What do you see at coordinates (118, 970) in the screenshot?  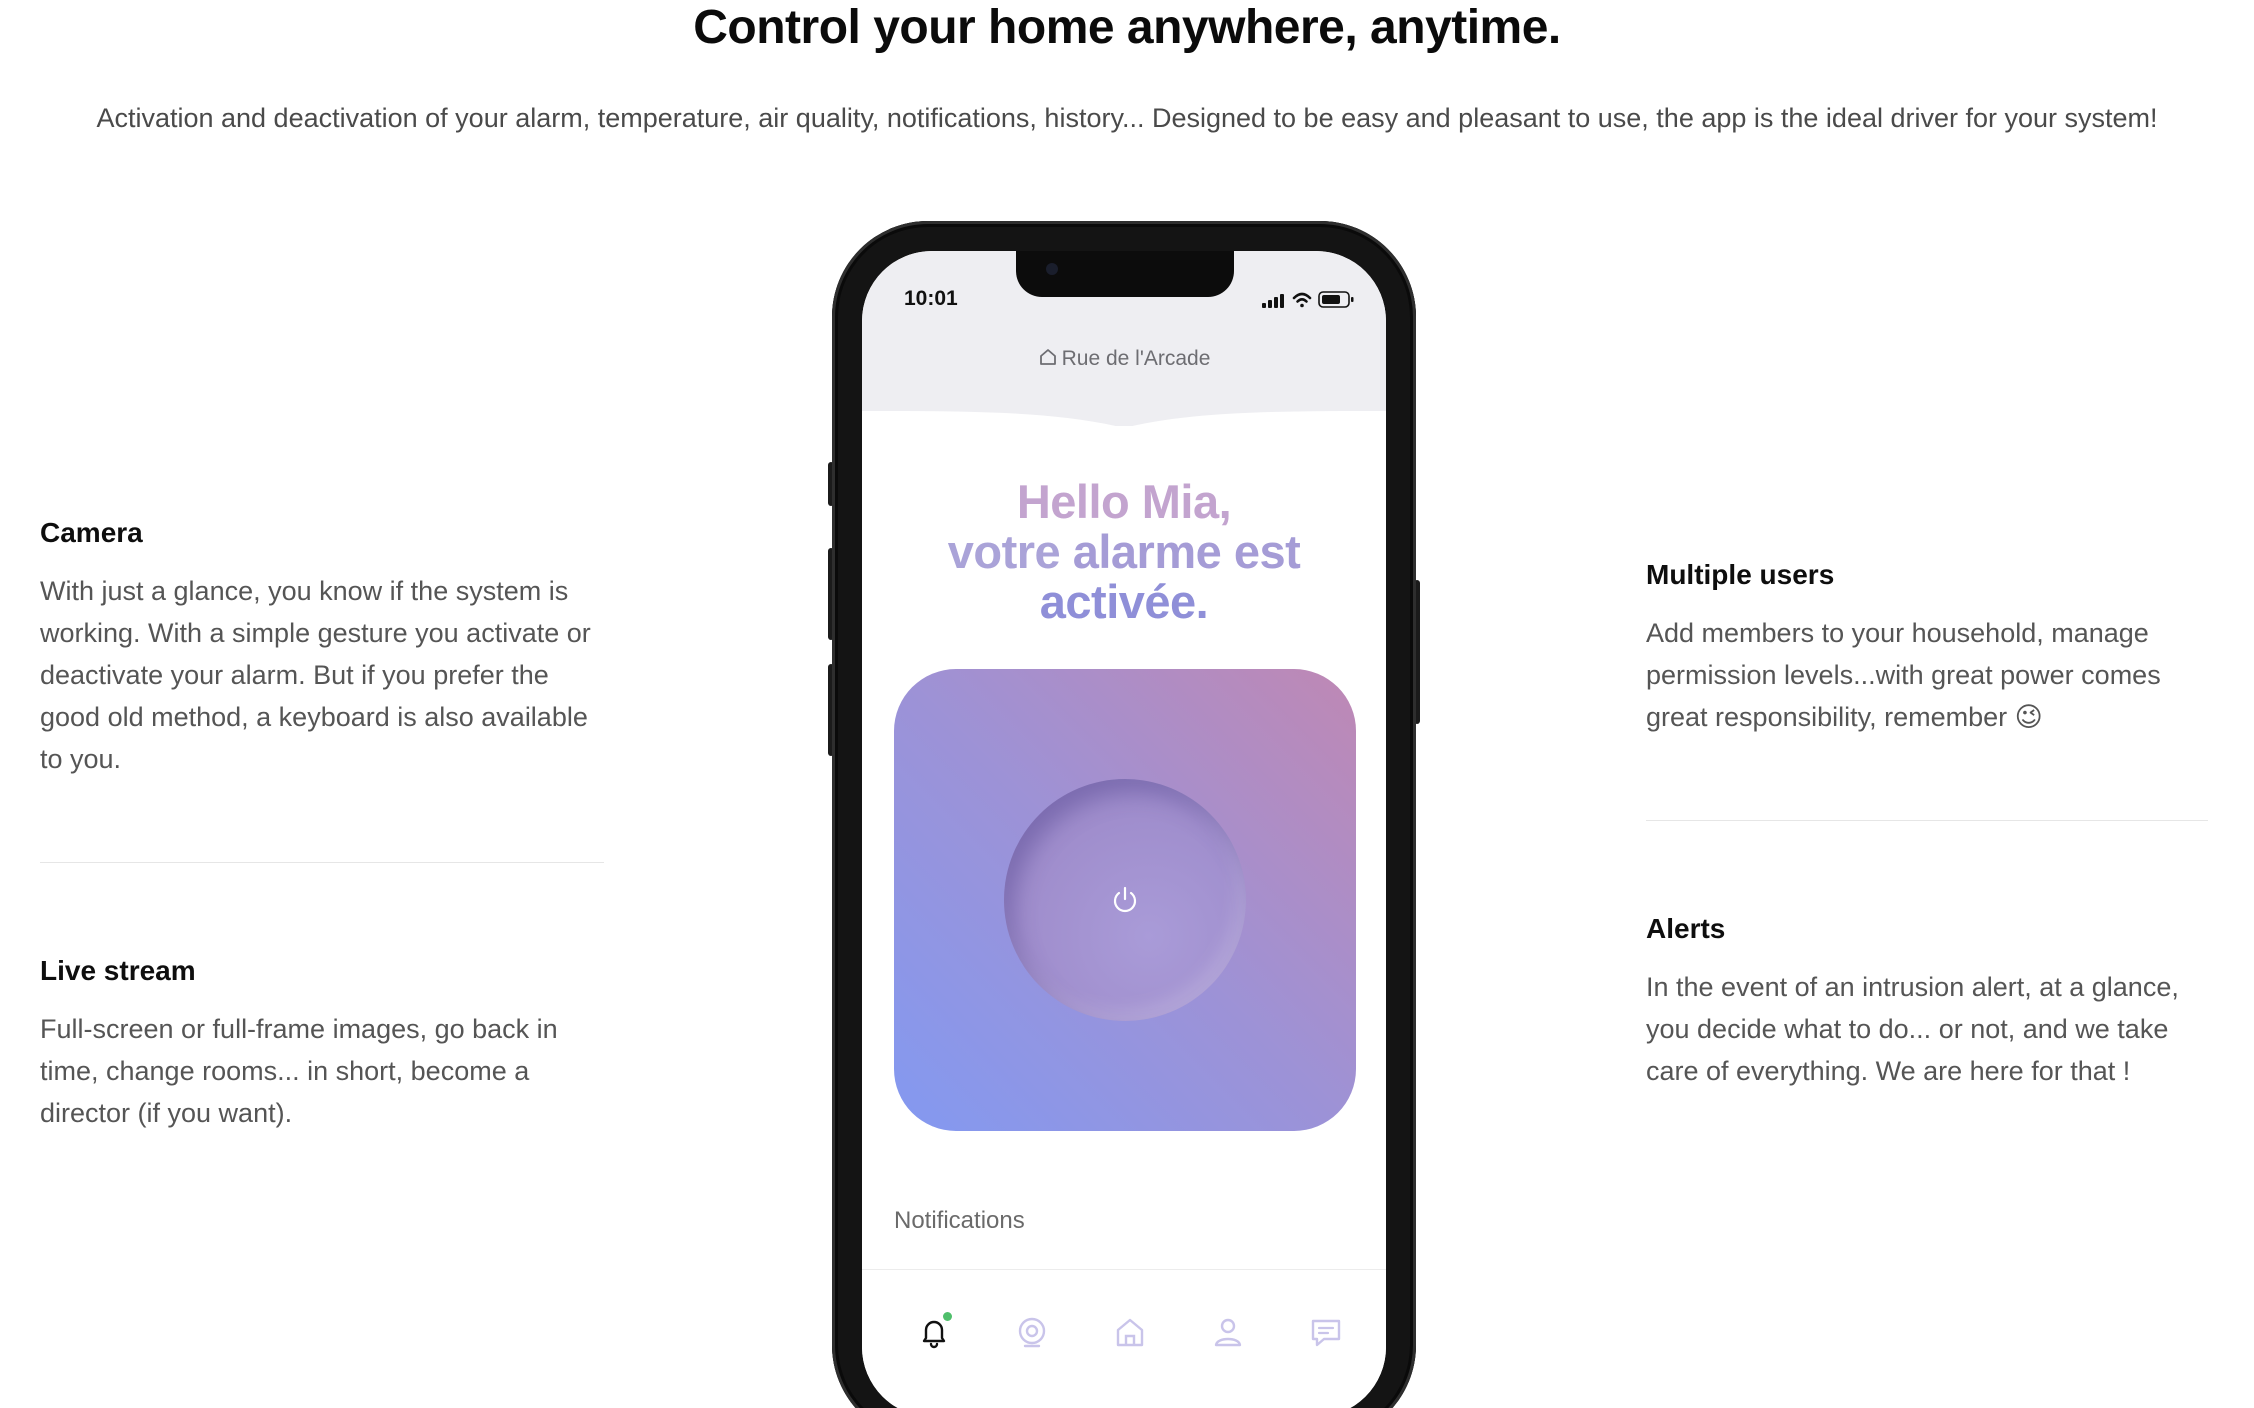 I see `feature-title: Live stream` at bounding box center [118, 970].